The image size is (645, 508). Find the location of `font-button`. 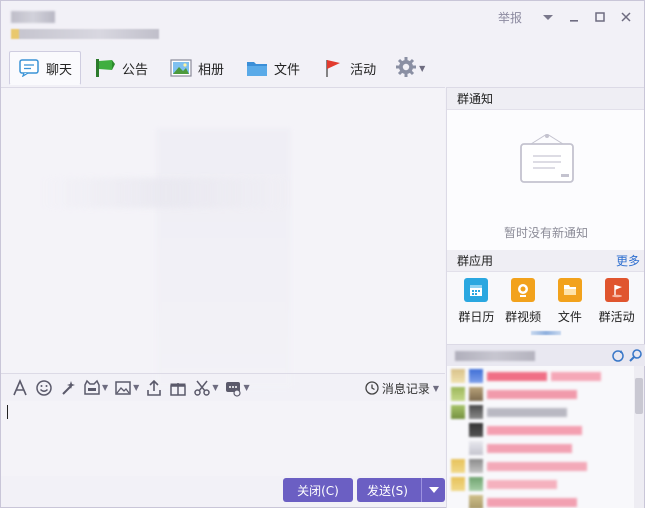

font-button is located at coordinates (20, 388).